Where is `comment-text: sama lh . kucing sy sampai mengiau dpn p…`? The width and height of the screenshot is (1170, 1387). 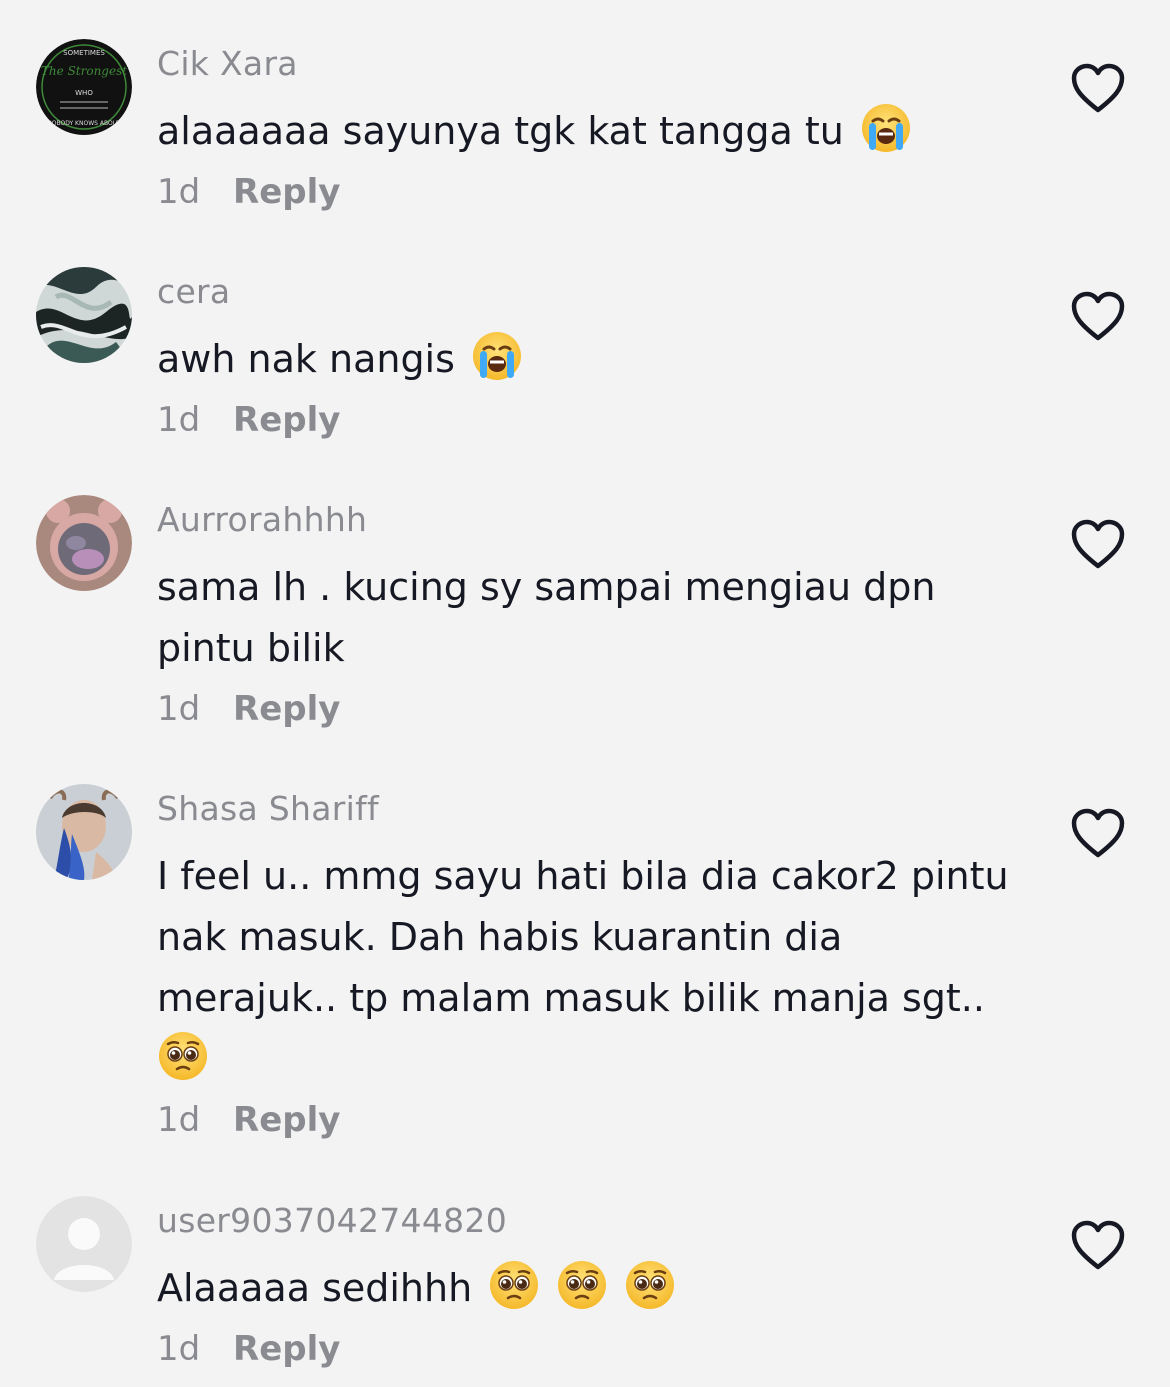 comment-text: sama lh . kucing sy sampai mengiau dpn p… is located at coordinates (587, 618).